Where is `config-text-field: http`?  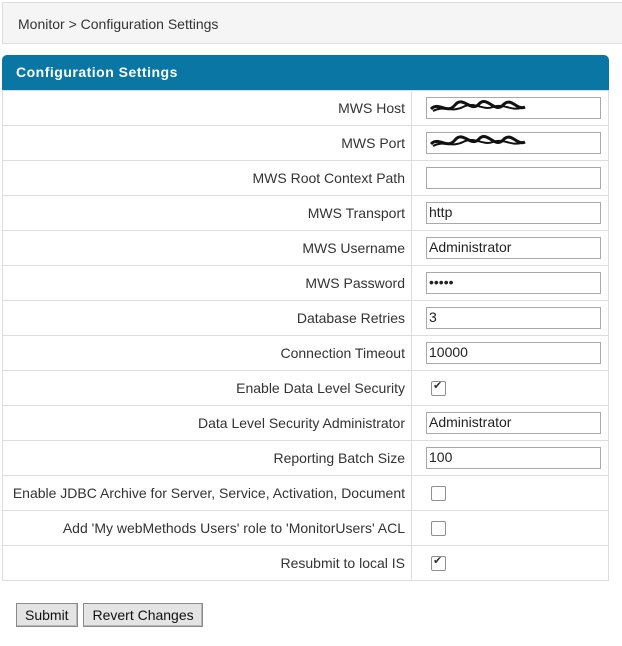 config-text-field: http is located at coordinates (513, 213).